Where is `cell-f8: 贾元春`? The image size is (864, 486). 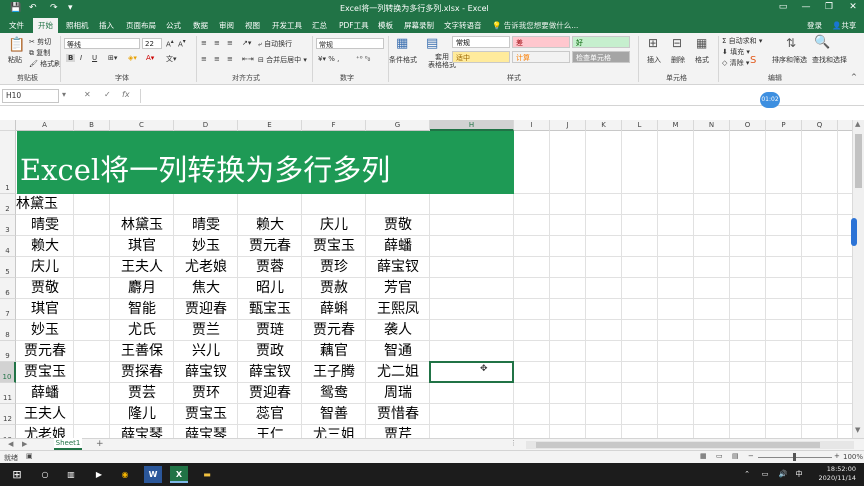
cell-f8: 贾元春 is located at coordinates (334, 330).